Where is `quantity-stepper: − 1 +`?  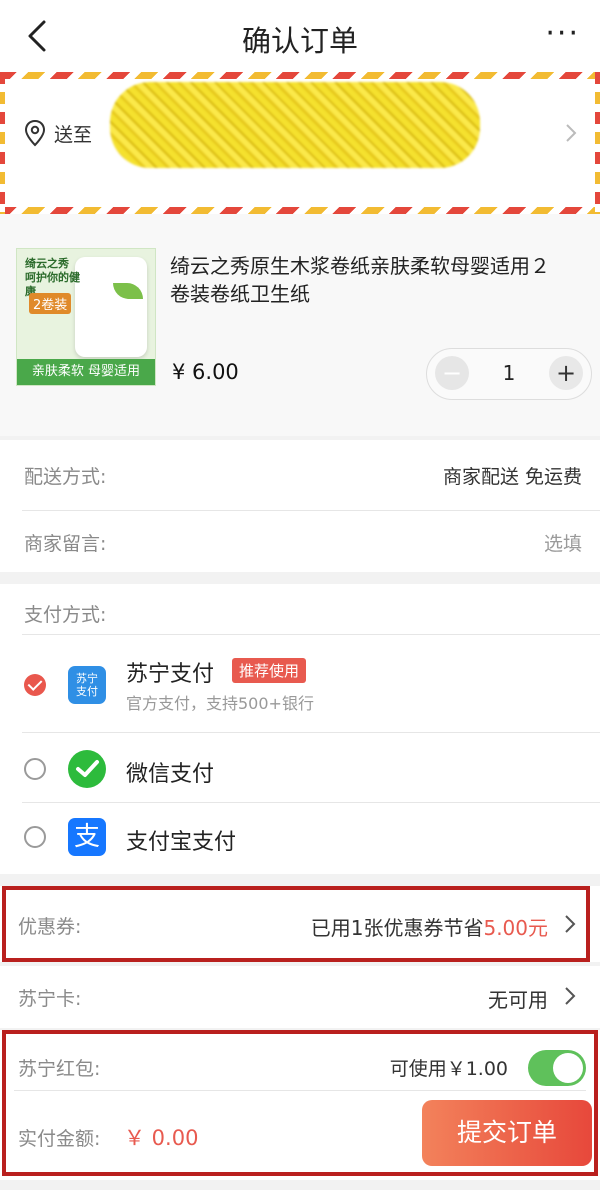
quantity-stepper: − 1 + is located at coordinates (509, 374).